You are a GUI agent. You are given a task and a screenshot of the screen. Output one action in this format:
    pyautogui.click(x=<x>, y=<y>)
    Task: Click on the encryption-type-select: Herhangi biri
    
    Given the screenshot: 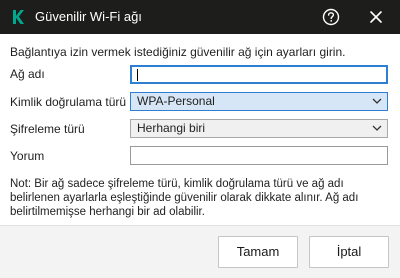 What is the action you would take?
    pyautogui.click(x=259, y=128)
    